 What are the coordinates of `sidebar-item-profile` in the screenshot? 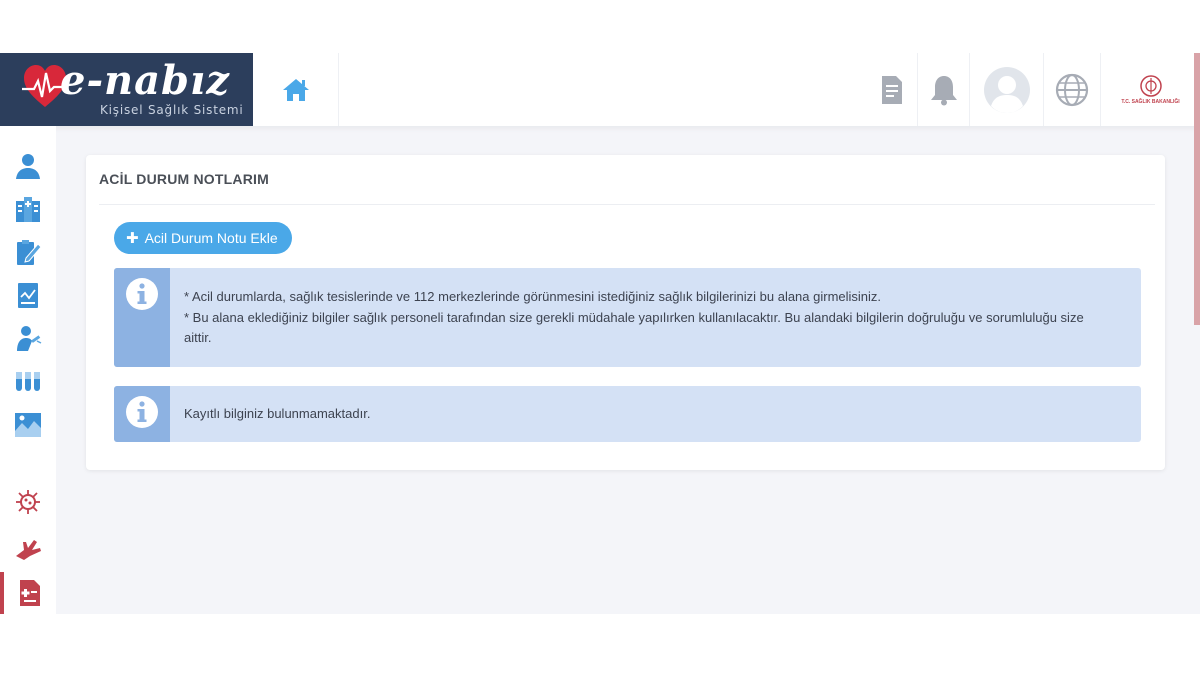 It's located at (28, 166).